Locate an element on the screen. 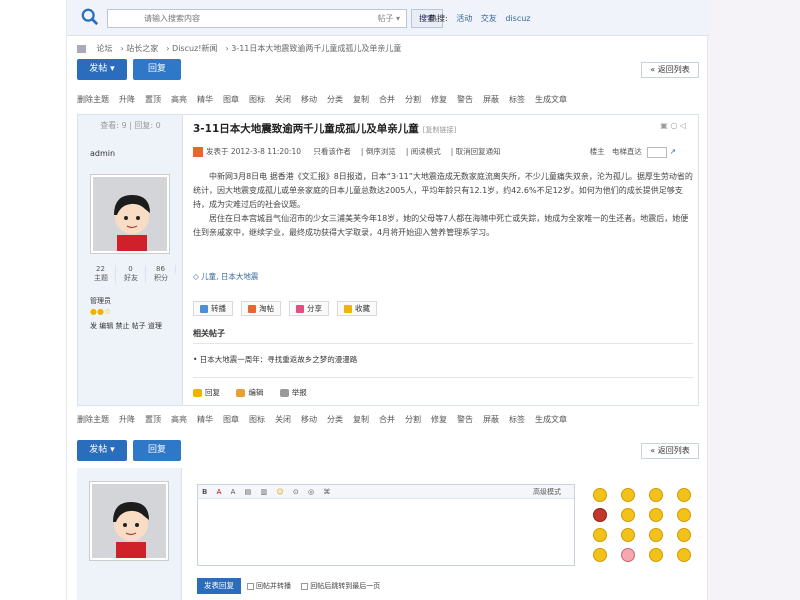 Image resolution: width=800 pixels, height=600 pixels. background-color-button: A is located at coordinates (233, 492).